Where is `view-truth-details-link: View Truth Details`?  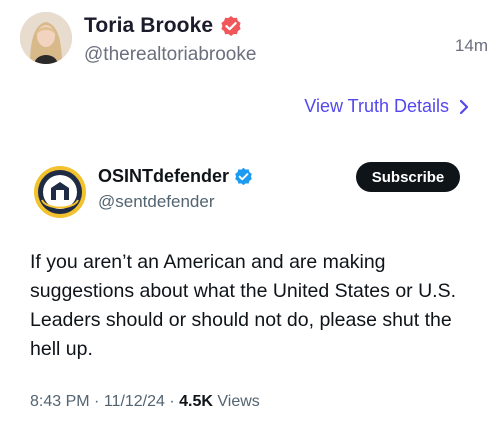 view-truth-details-link: View Truth Details is located at coordinates (387, 106).